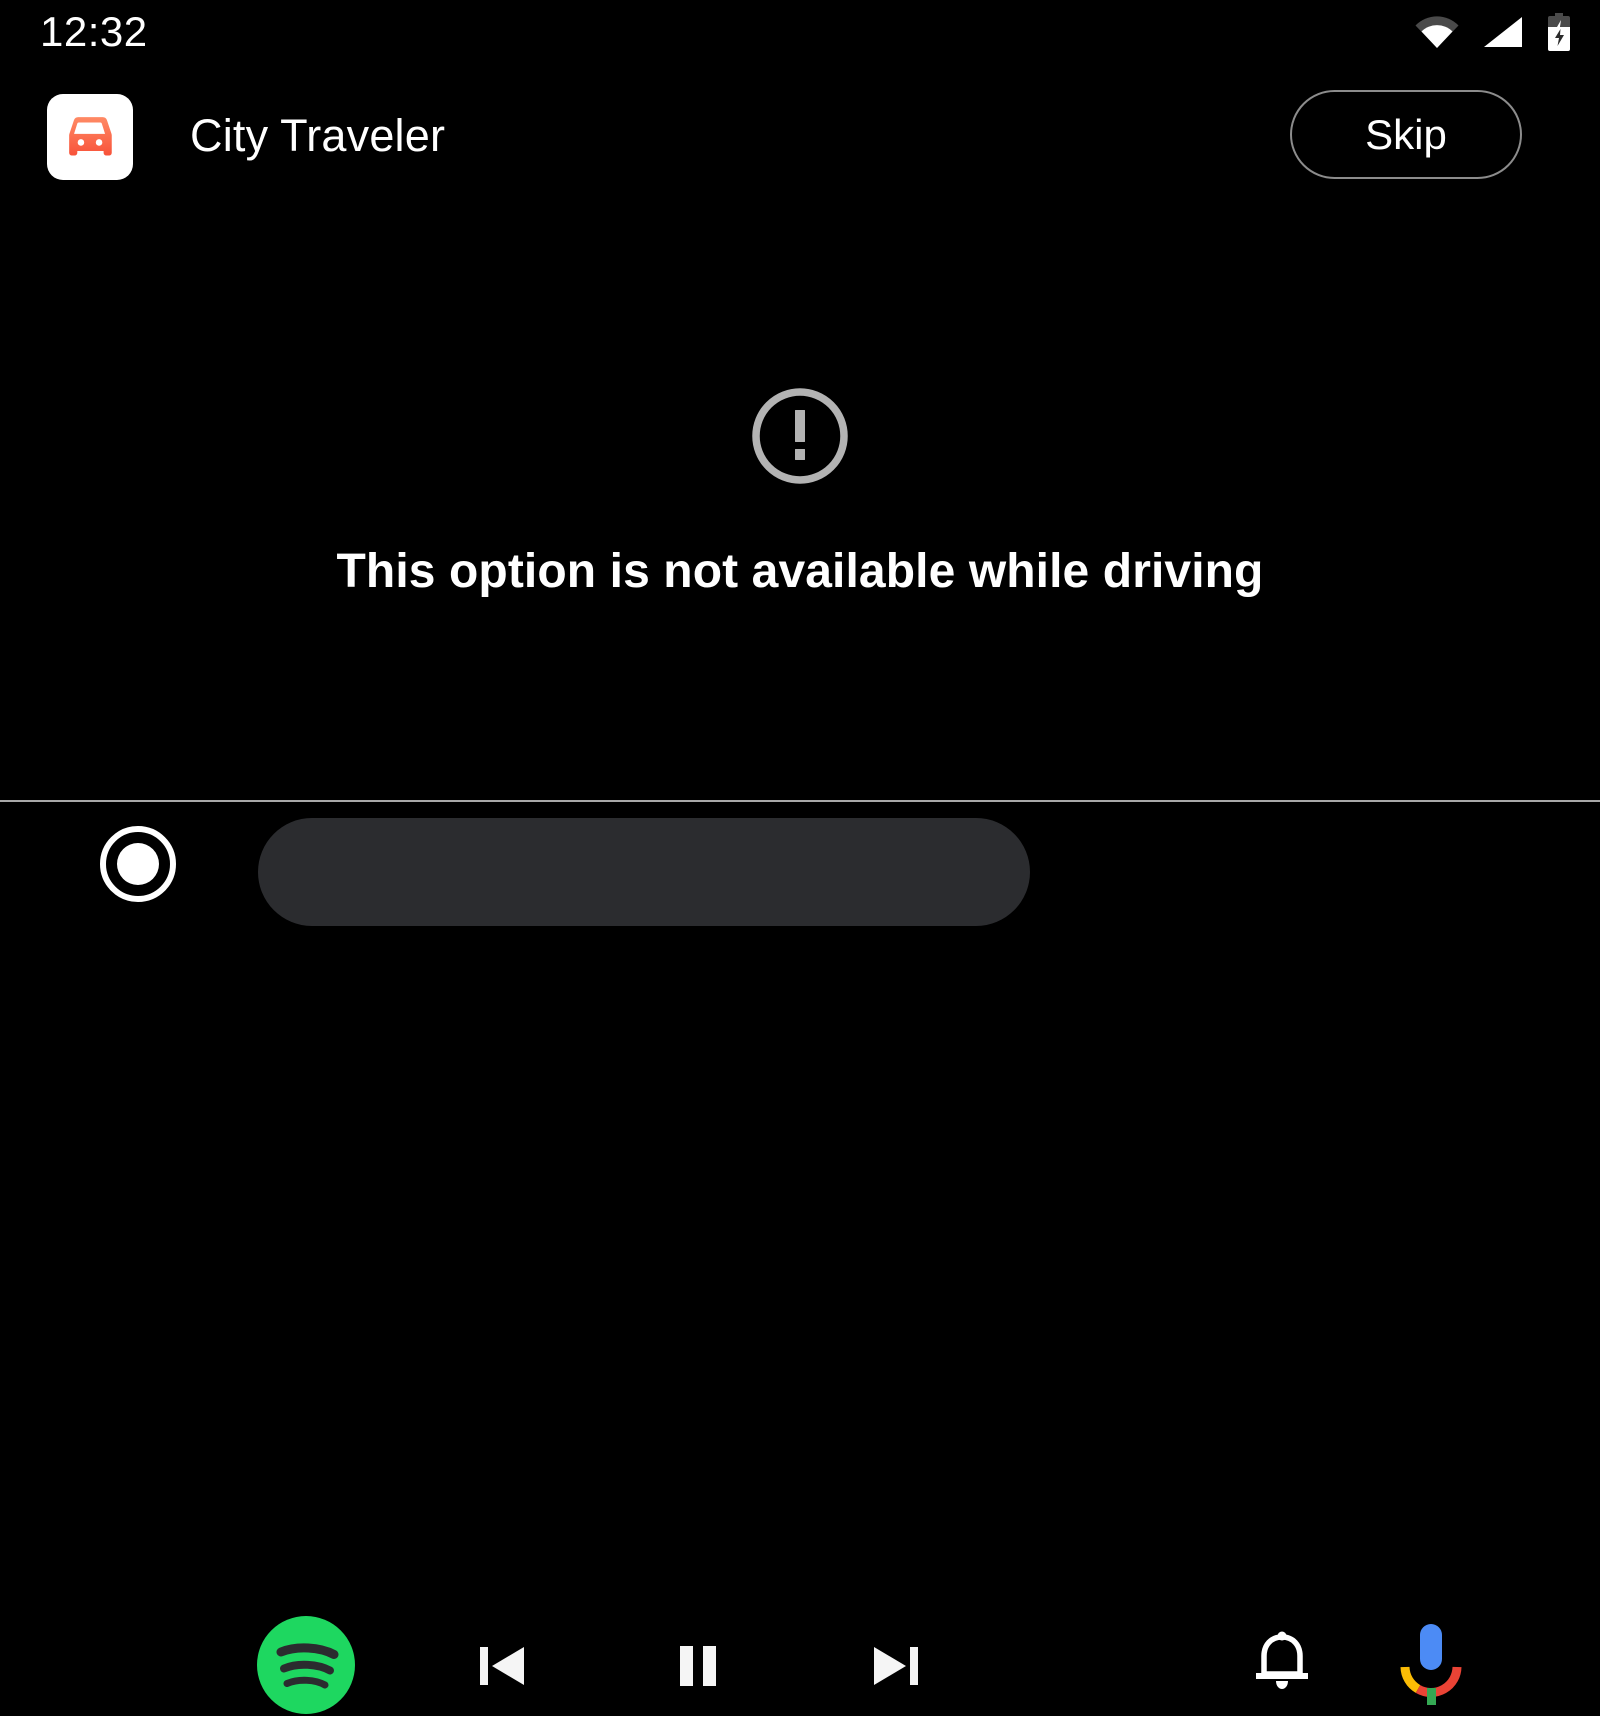 The width and height of the screenshot is (1600, 1716). Describe the element at coordinates (1431, 1664) in the screenshot. I see `google-assistant-mic-icon` at that location.